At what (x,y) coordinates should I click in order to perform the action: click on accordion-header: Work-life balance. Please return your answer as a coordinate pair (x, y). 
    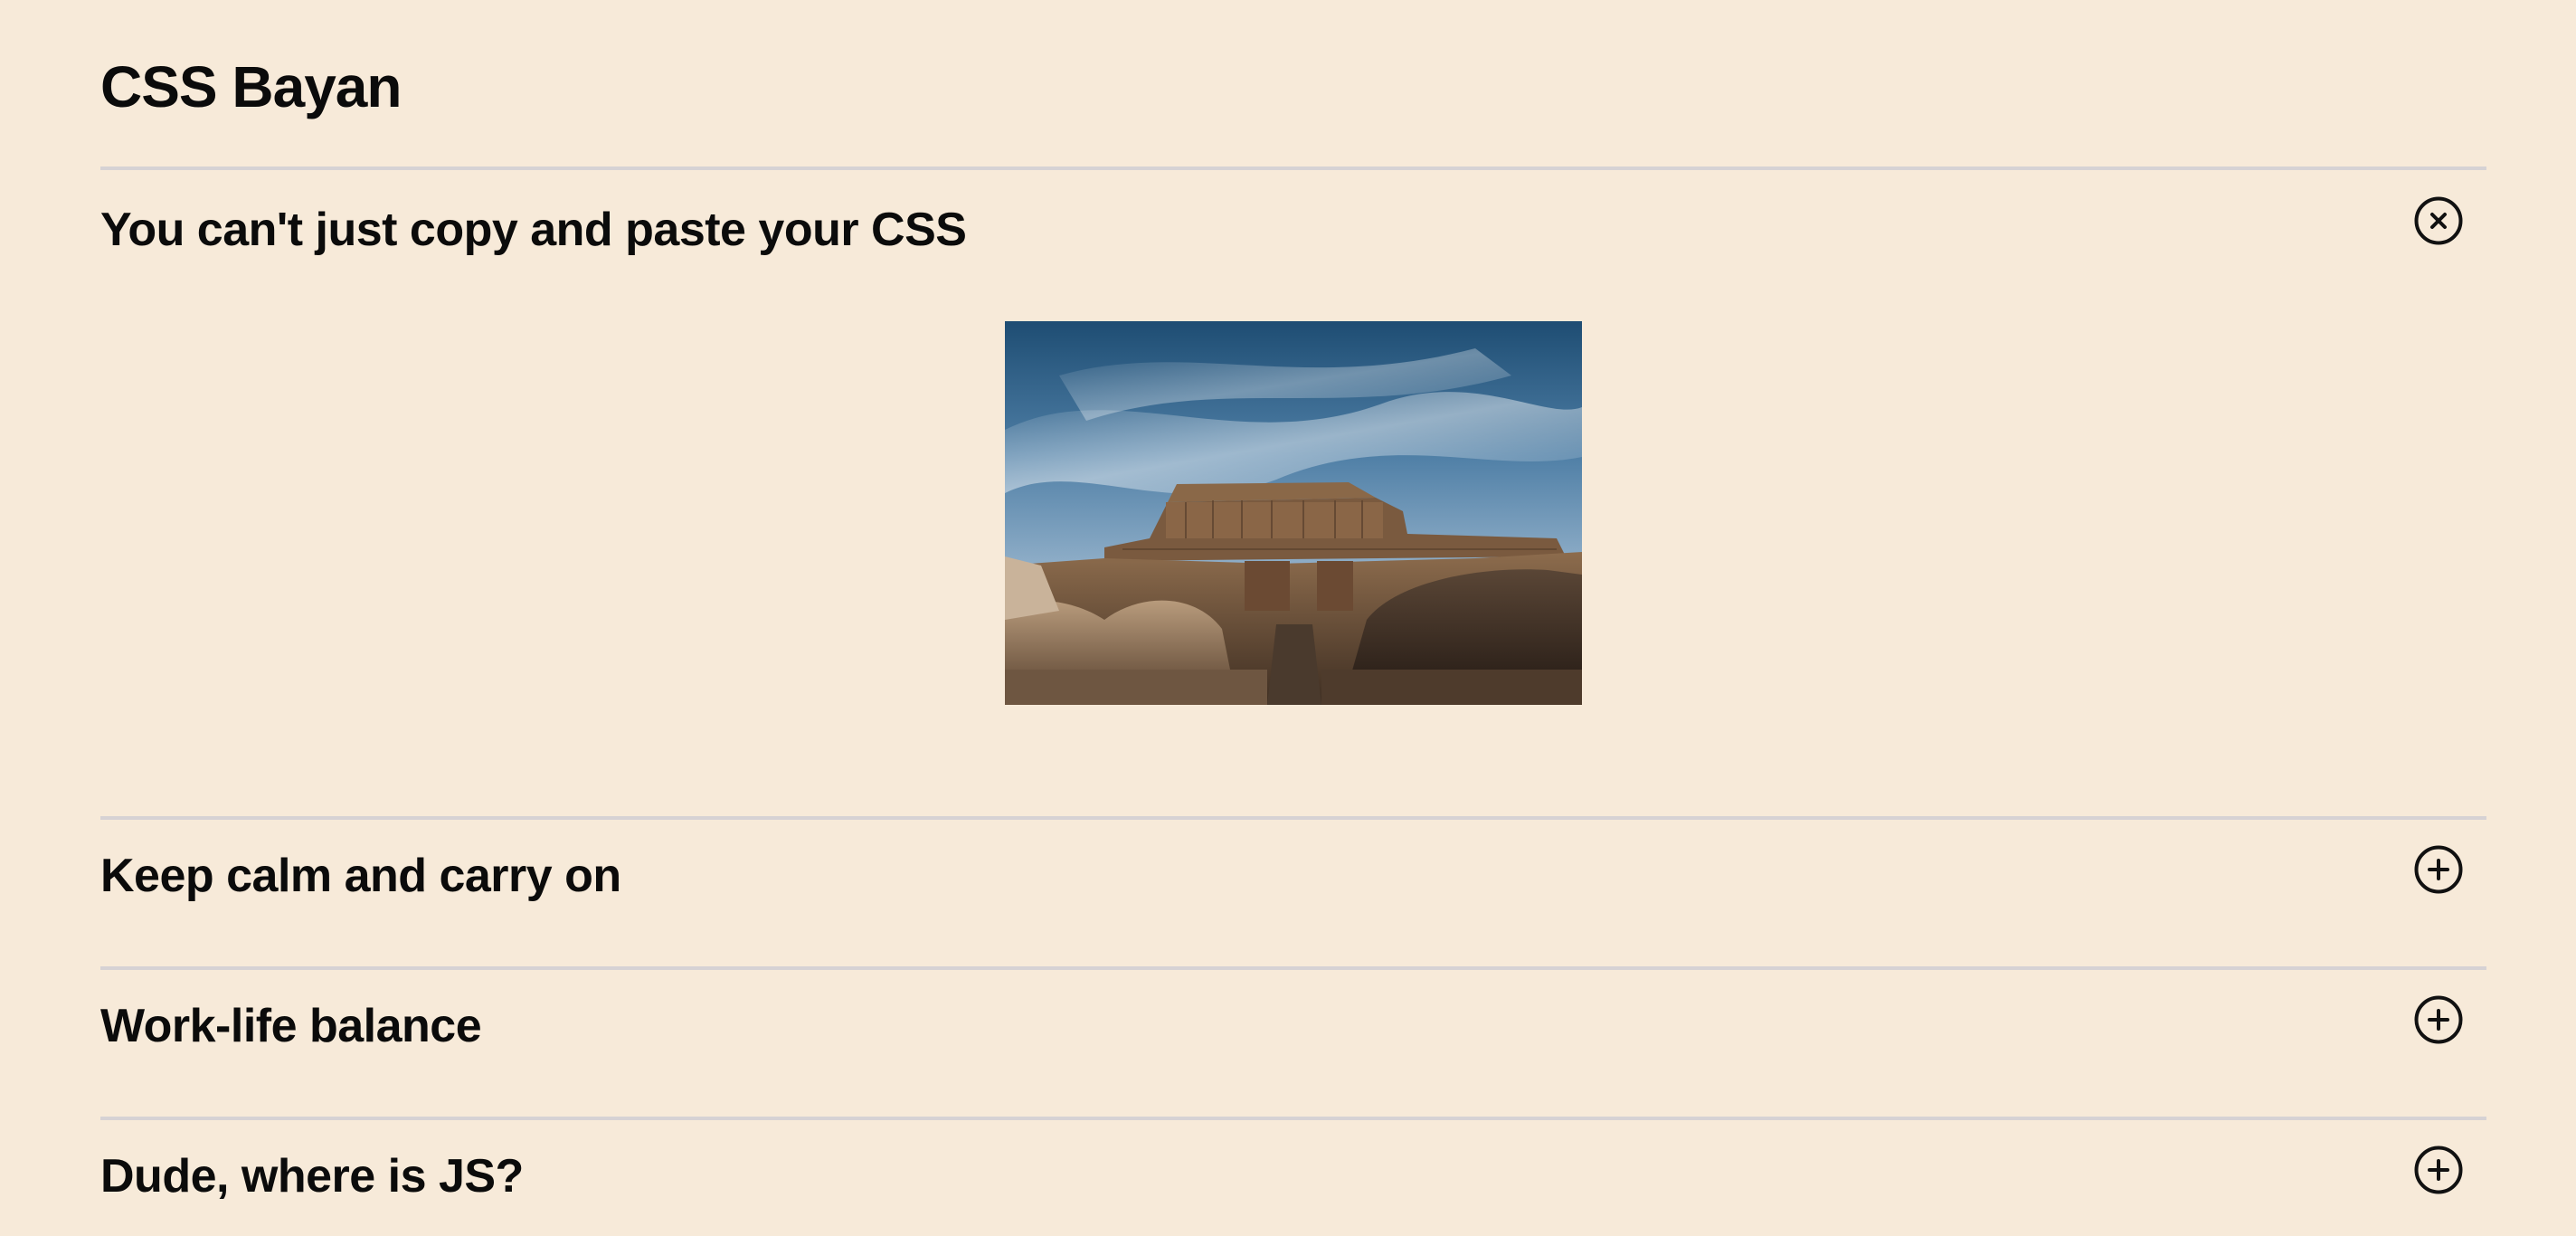
    Looking at the image, I should click on (1293, 1043).